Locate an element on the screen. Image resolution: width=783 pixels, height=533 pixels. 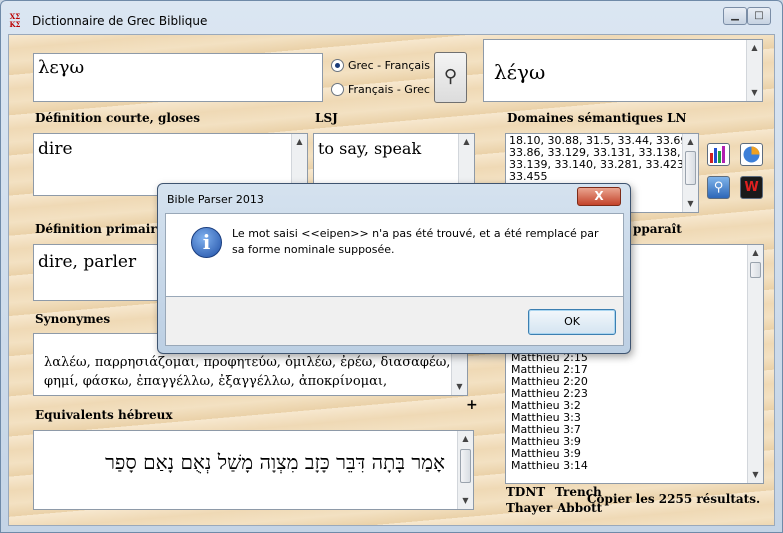
synonymes-label: Synonymes is located at coordinates (73, 319).